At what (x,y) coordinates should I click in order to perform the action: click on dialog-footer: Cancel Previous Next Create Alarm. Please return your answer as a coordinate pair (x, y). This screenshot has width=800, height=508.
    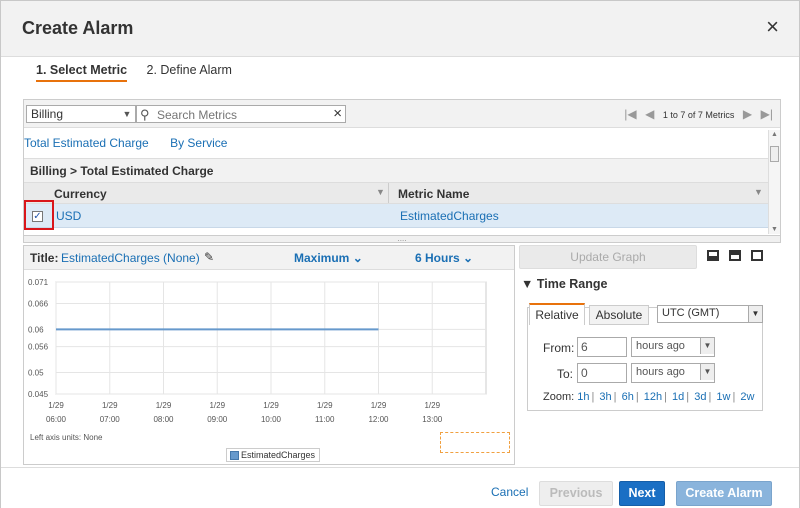
    Looking at the image, I should click on (400, 487).